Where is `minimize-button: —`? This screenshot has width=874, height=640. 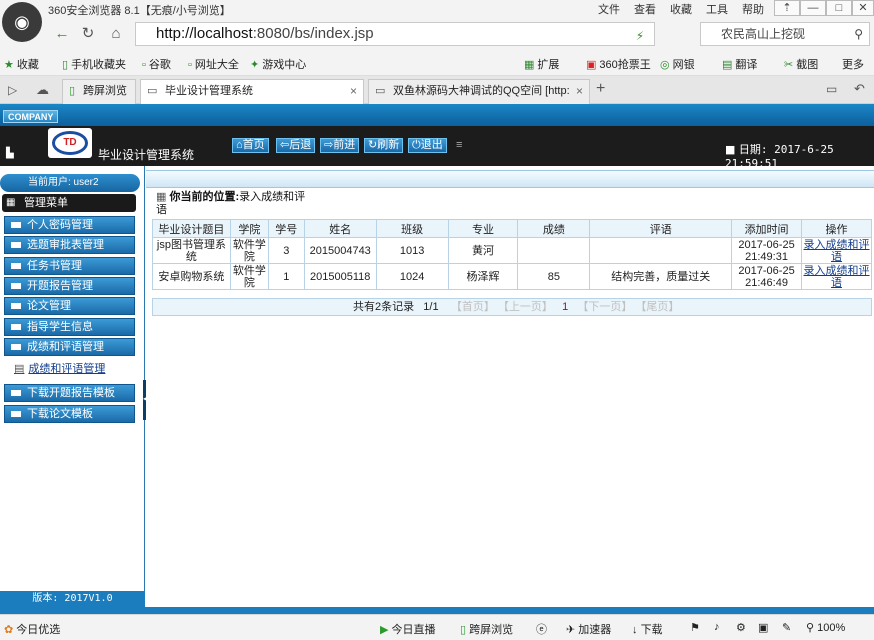
minimize-button: — is located at coordinates (813, 8).